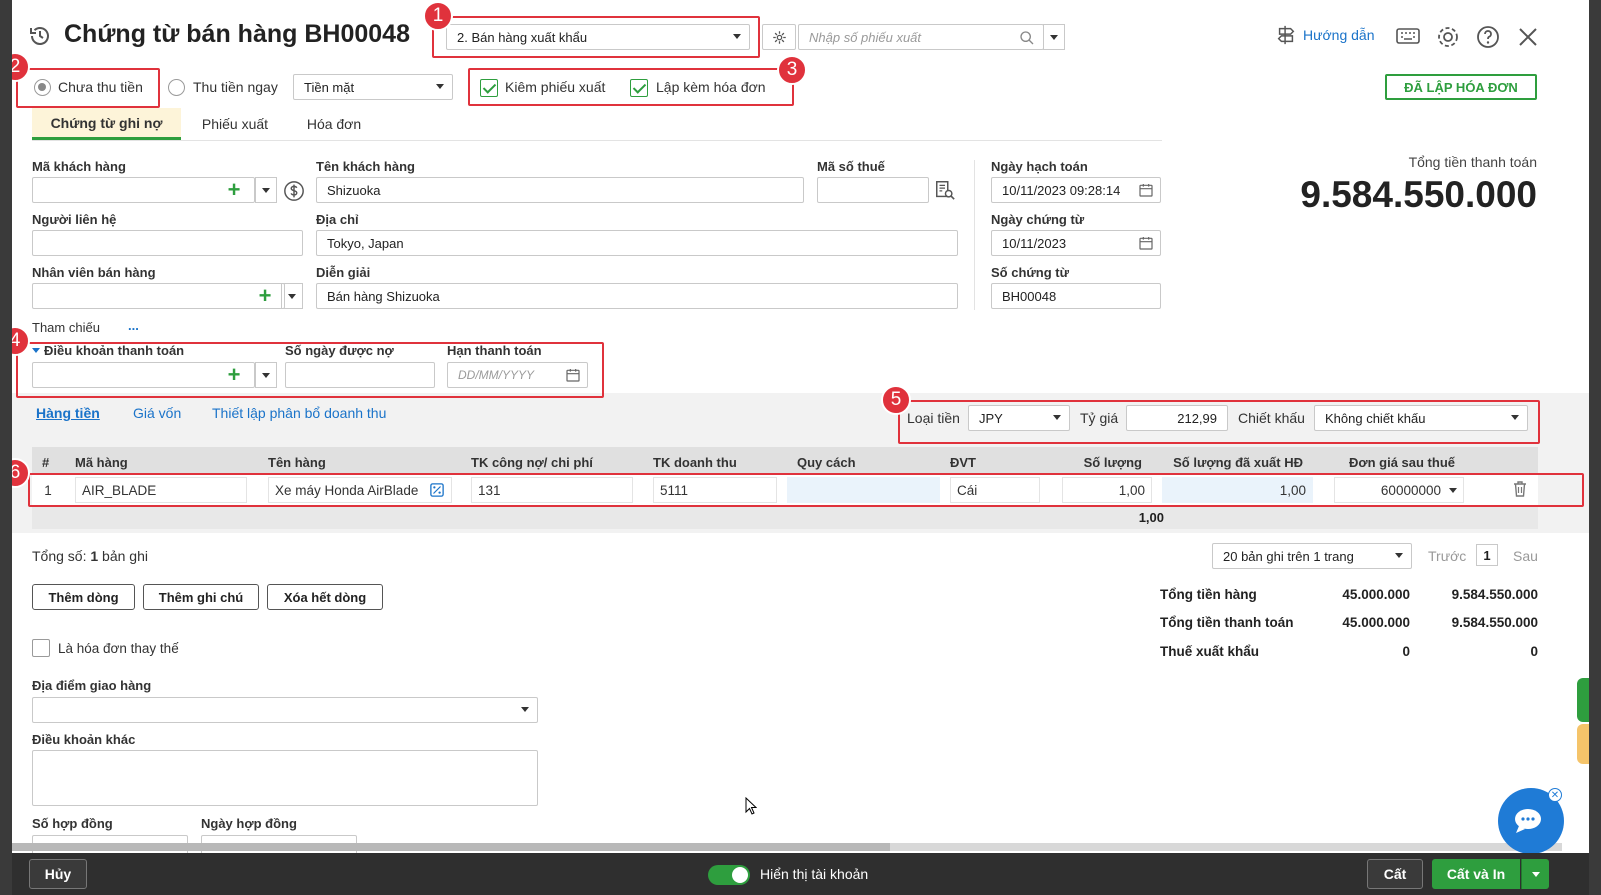  What do you see at coordinates (114, 350) in the screenshot?
I see `dieu-khoan-label: Điều khoản thanh toán` at bounding box center [114, 350].